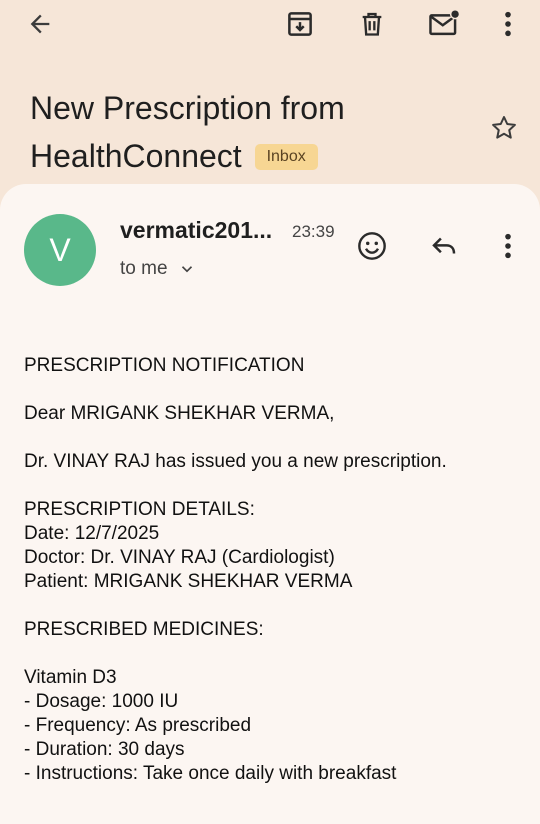 The width and height of the screenshot is (540, 824). I want to click on doctor-line: Doctor: Dr. VINAY RAJ (Cardiologist), so click(179, 557).